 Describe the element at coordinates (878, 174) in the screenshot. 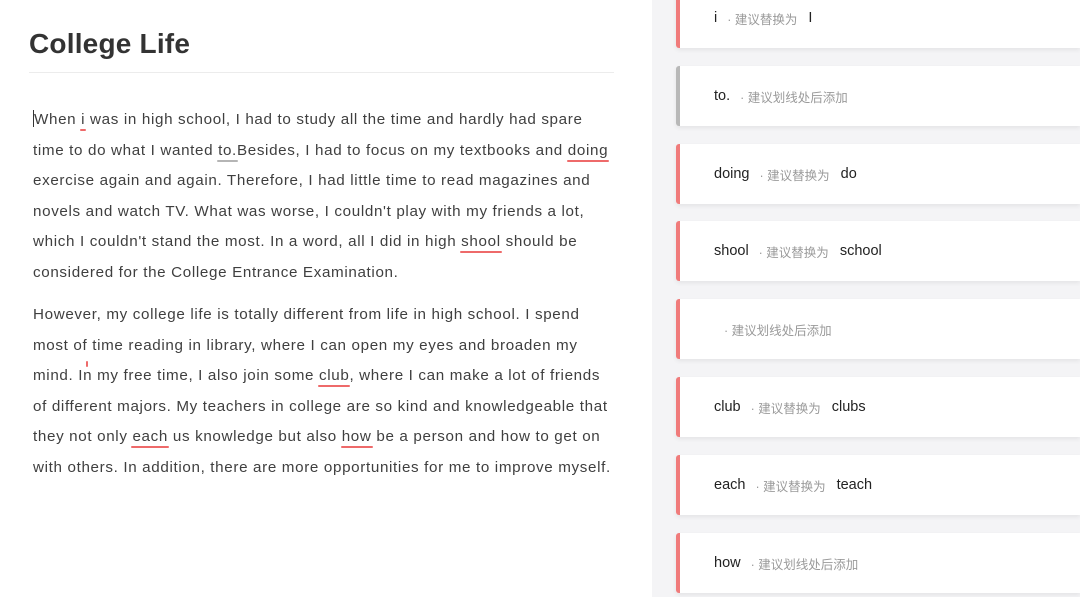

I see `suggestion-card: doing · 建议替换为 do` at that location.